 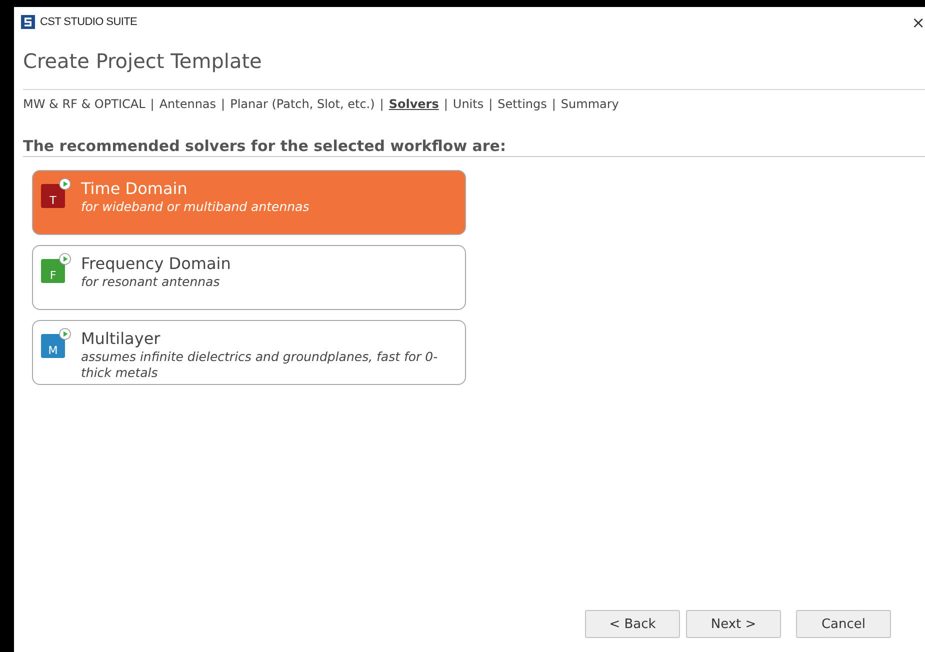 I want to click on breadcrumb-step: Settings, so click(x=522, y=104).